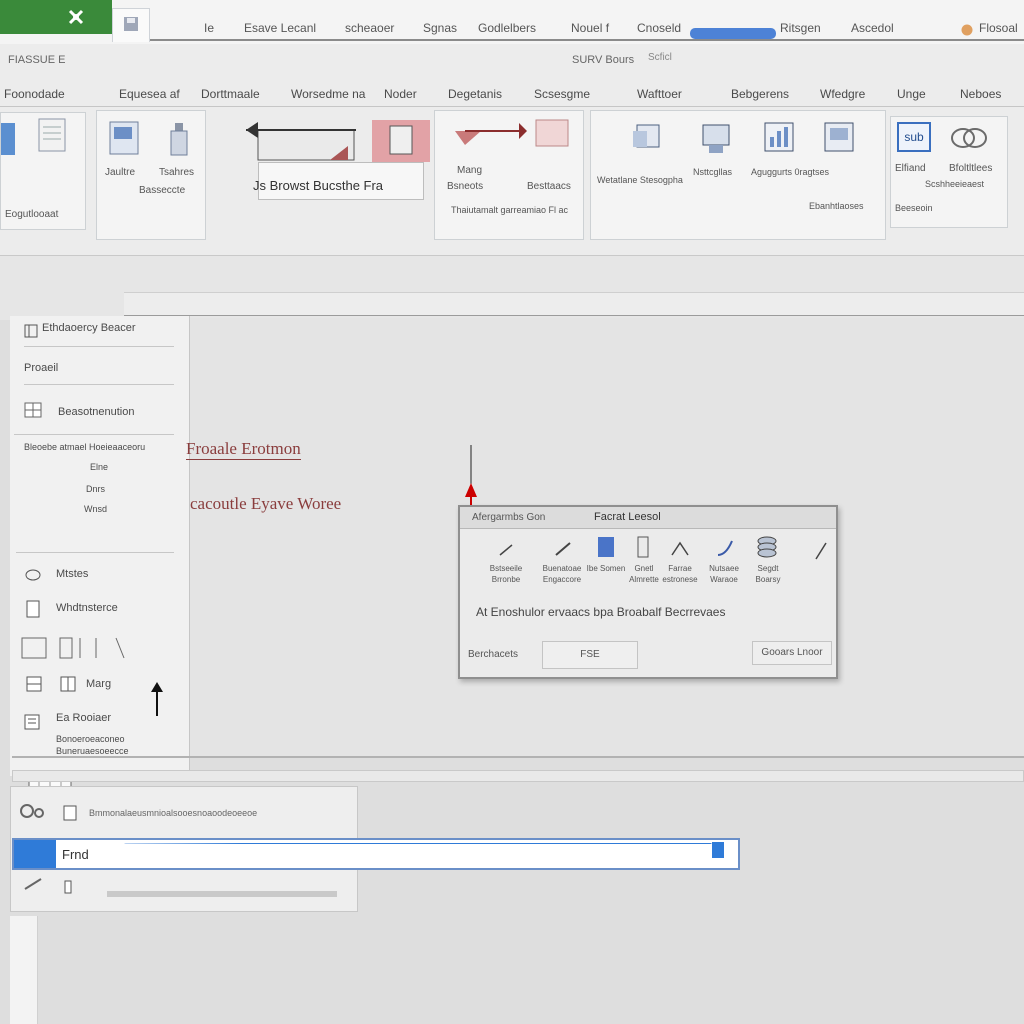  Describe the element at coordinates (768, 574) in the screenshot. I see `dialog-button-7: Segdt Boarsy` at that location.